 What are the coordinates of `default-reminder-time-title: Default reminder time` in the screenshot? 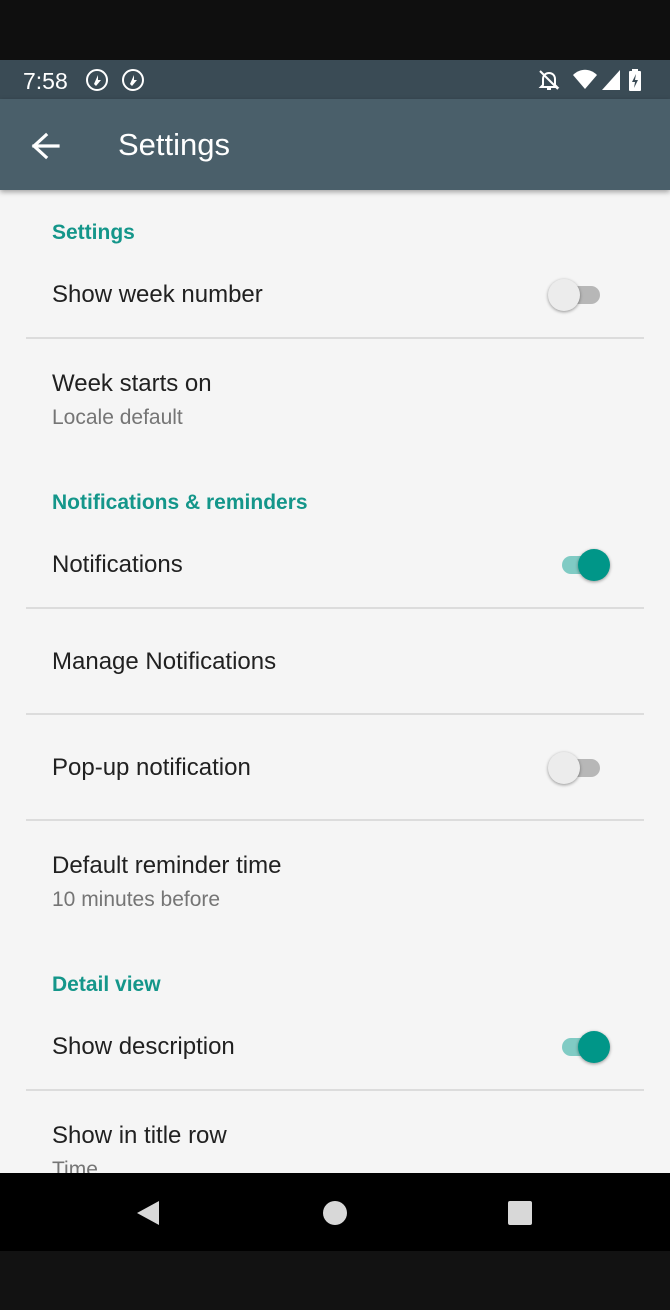 It's located at (167, 865).